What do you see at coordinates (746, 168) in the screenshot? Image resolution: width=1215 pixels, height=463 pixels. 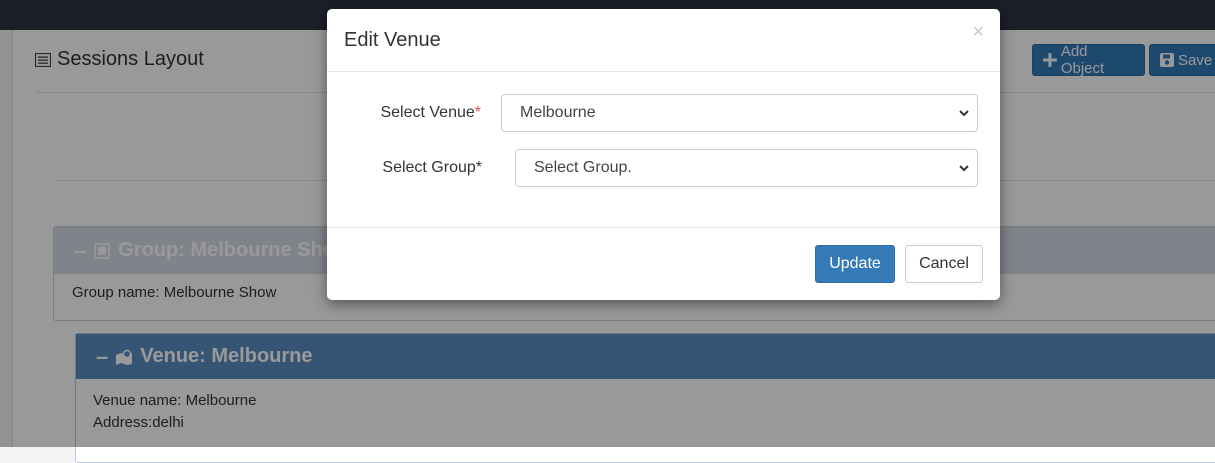 I see `group-select: Select Group.` at bounding box center [746, 168].